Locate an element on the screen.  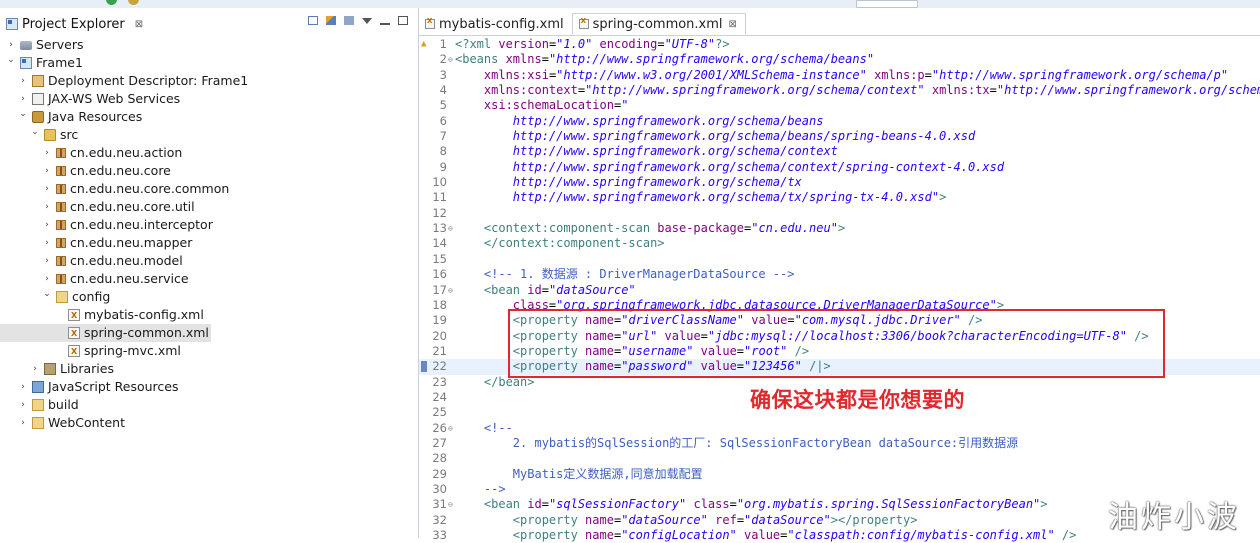
view-toolbar is located at coordinates (358, 20).